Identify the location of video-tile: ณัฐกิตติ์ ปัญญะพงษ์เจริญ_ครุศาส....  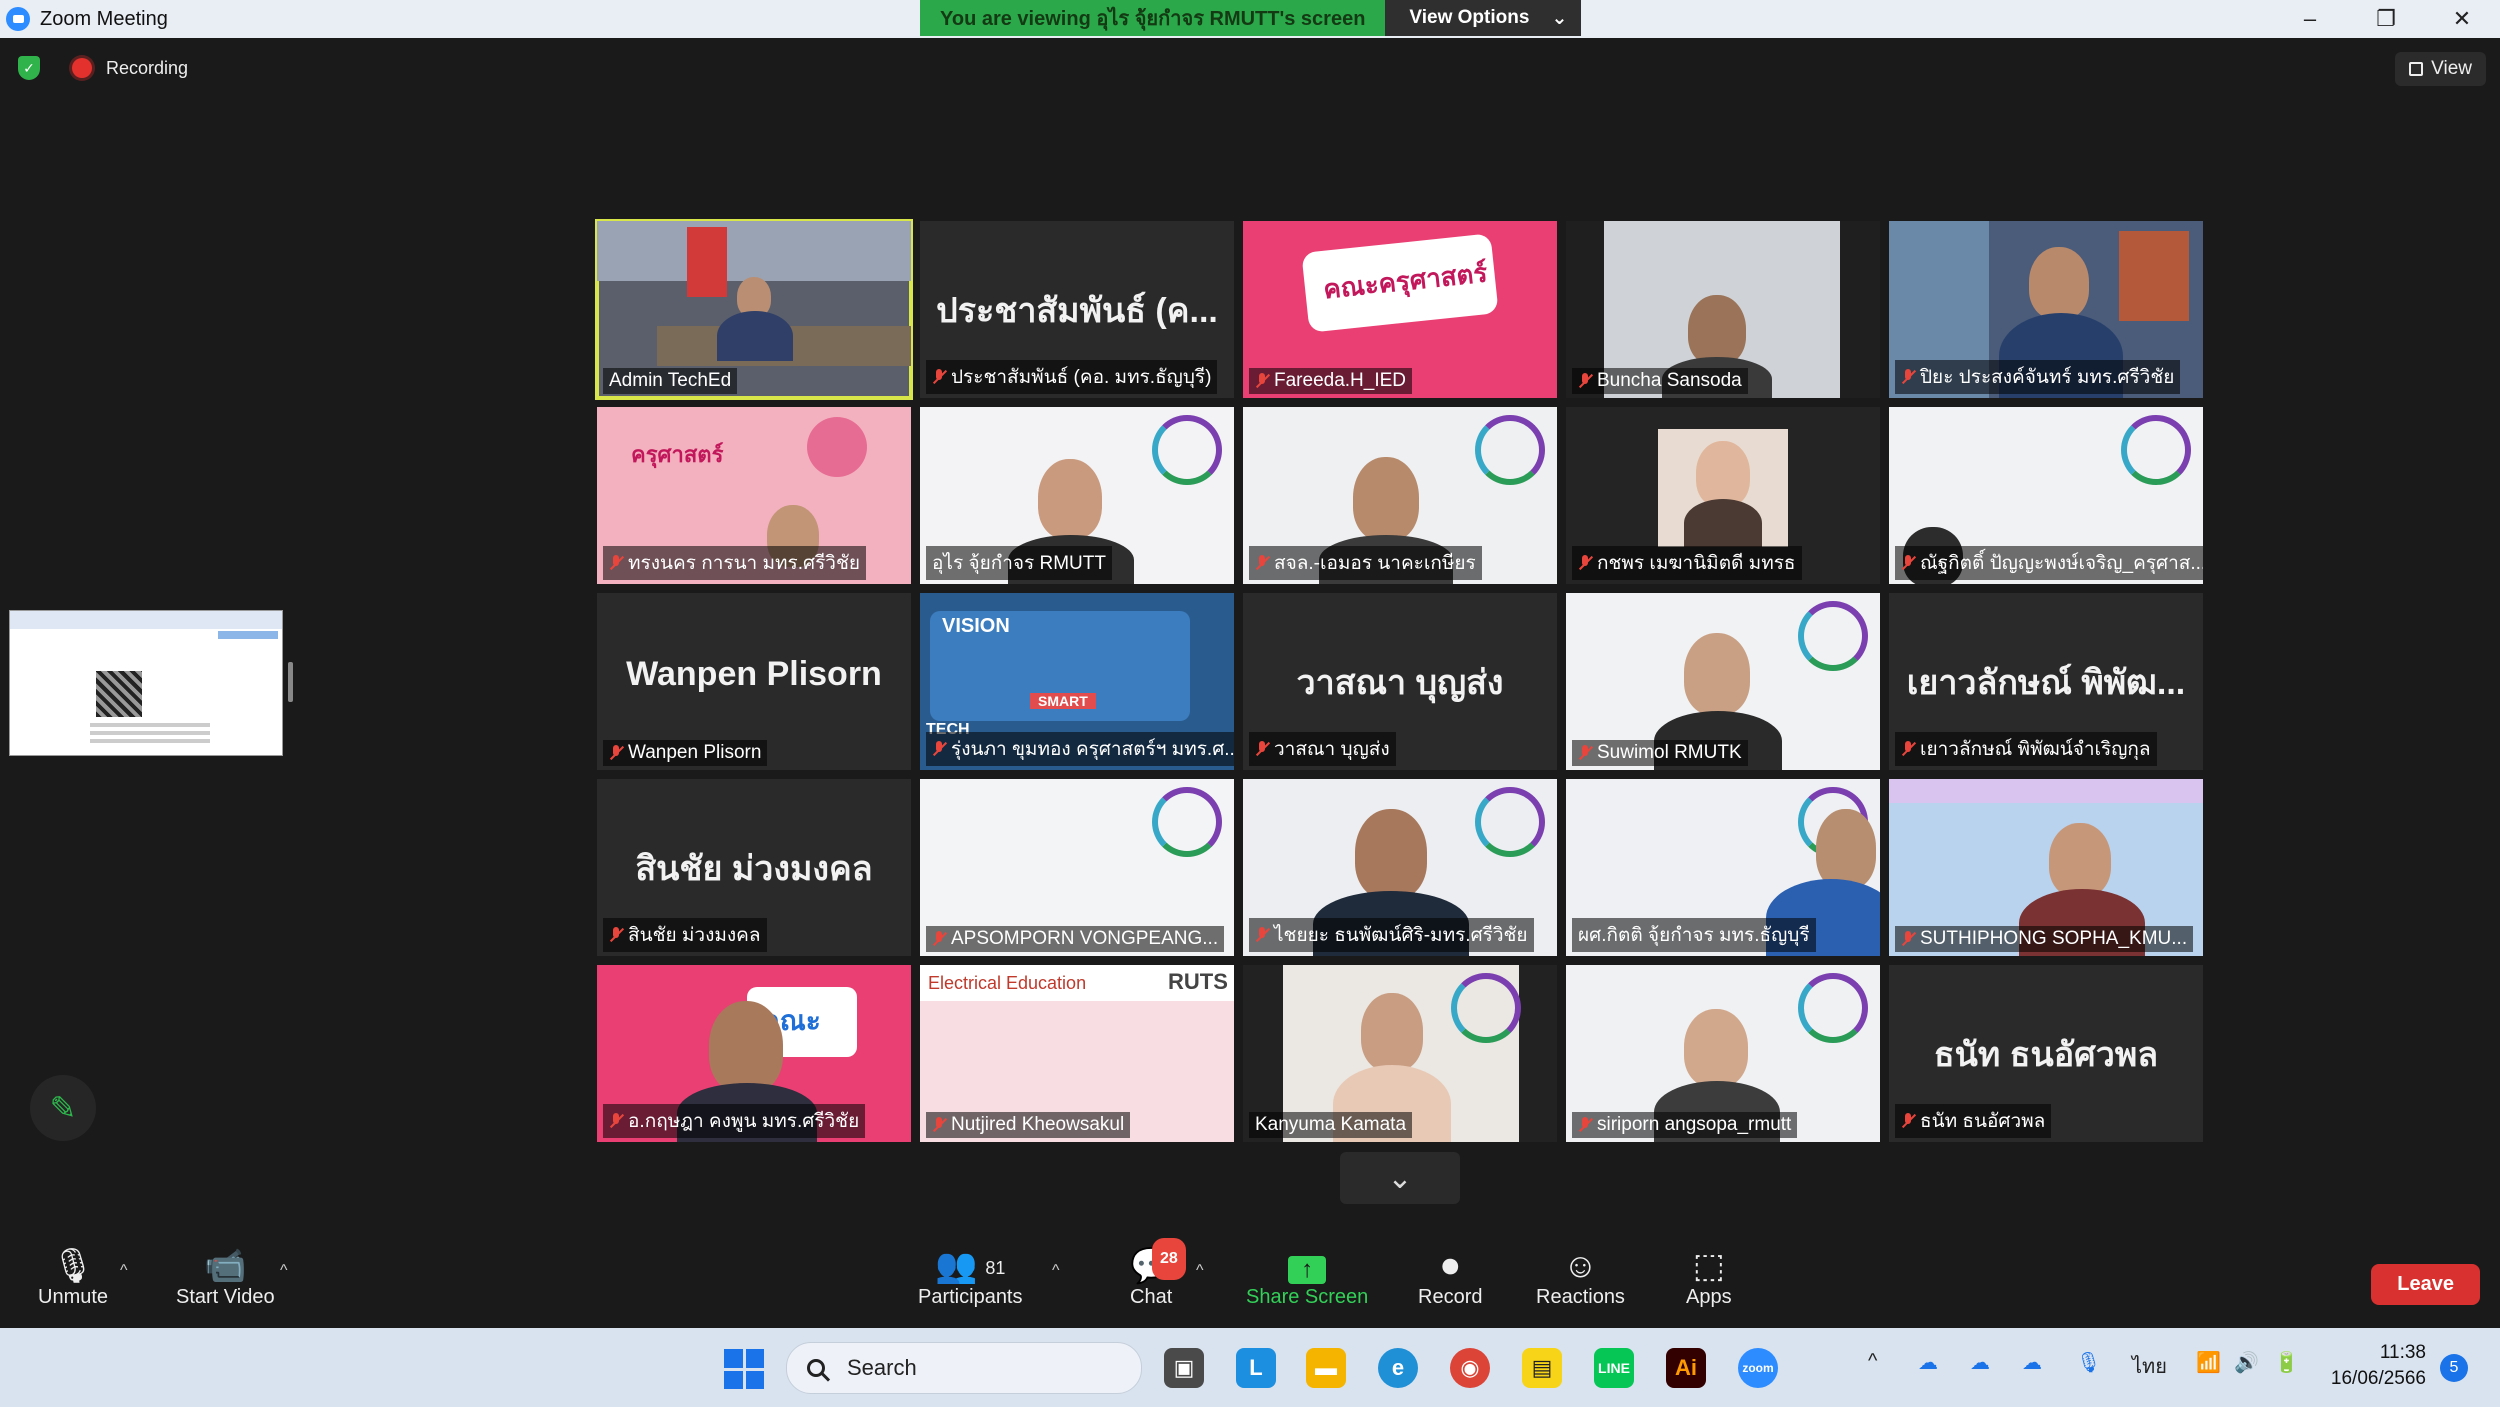
(2046, 495).